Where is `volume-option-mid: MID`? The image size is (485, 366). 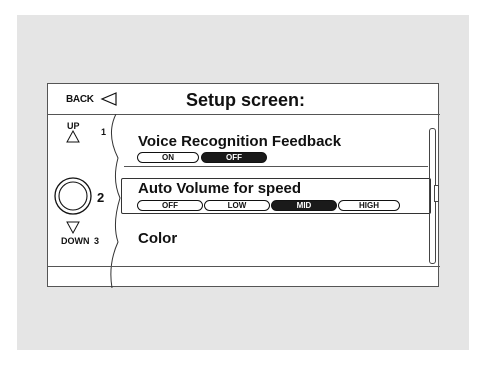 volume-option-mid: MID is located at coordinates (304, 205).